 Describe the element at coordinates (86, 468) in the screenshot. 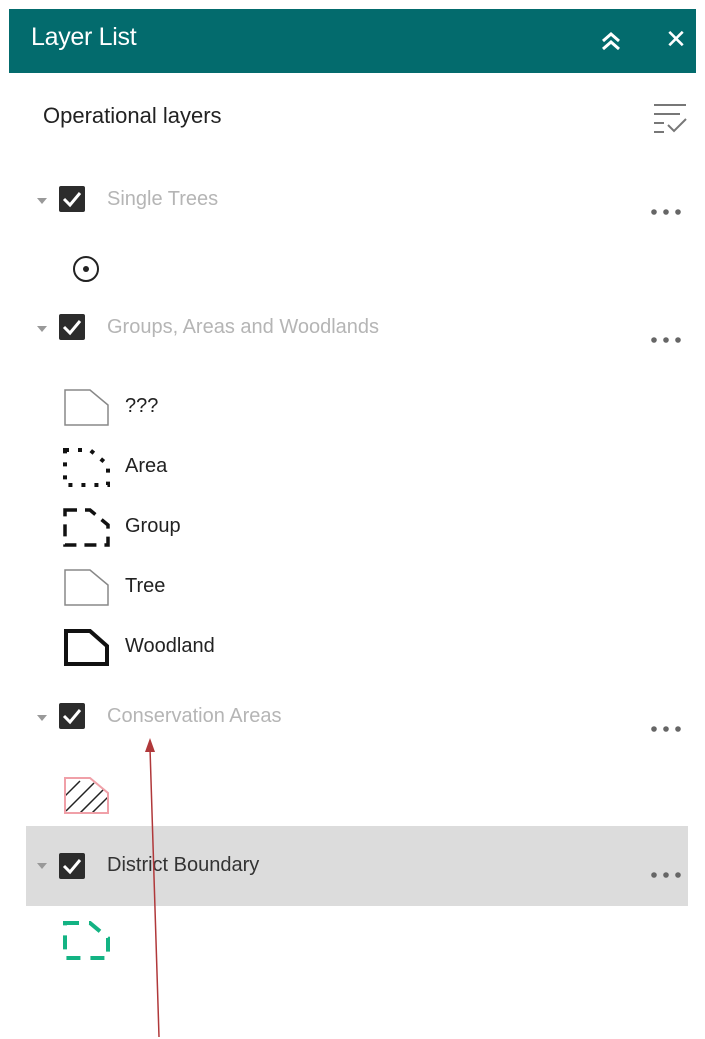

I see `polygon-dotted-black-icon` at that location.